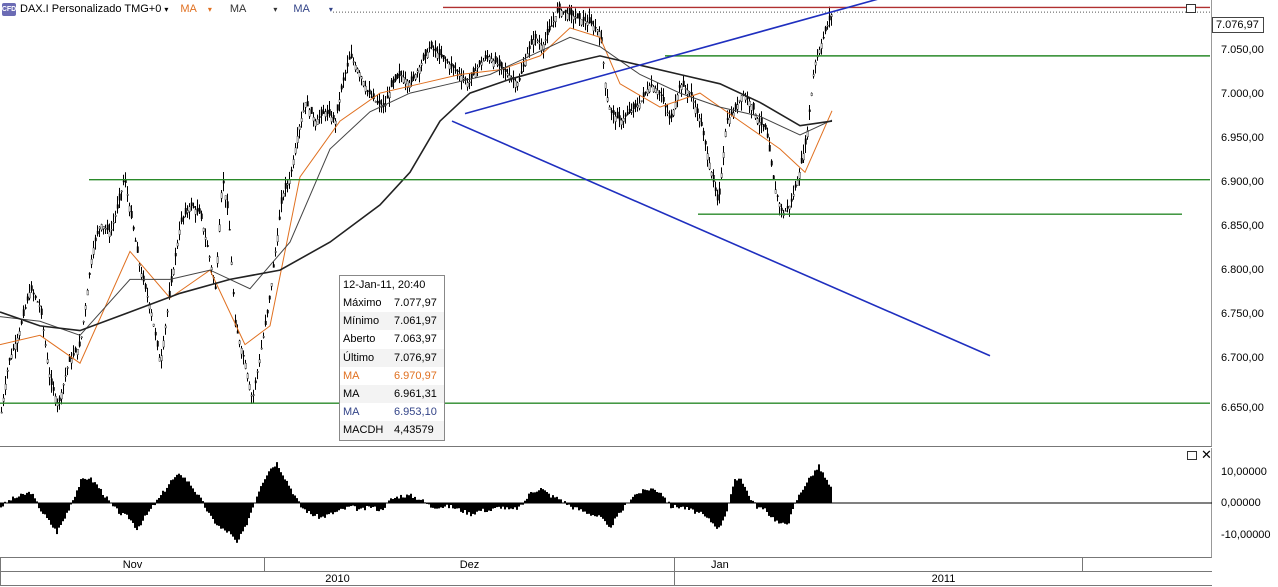  What do you see at coordinates (254, 9) in the screenshot?
I see `ma2-selector: MA ▾` at bounding box center [254, 9].